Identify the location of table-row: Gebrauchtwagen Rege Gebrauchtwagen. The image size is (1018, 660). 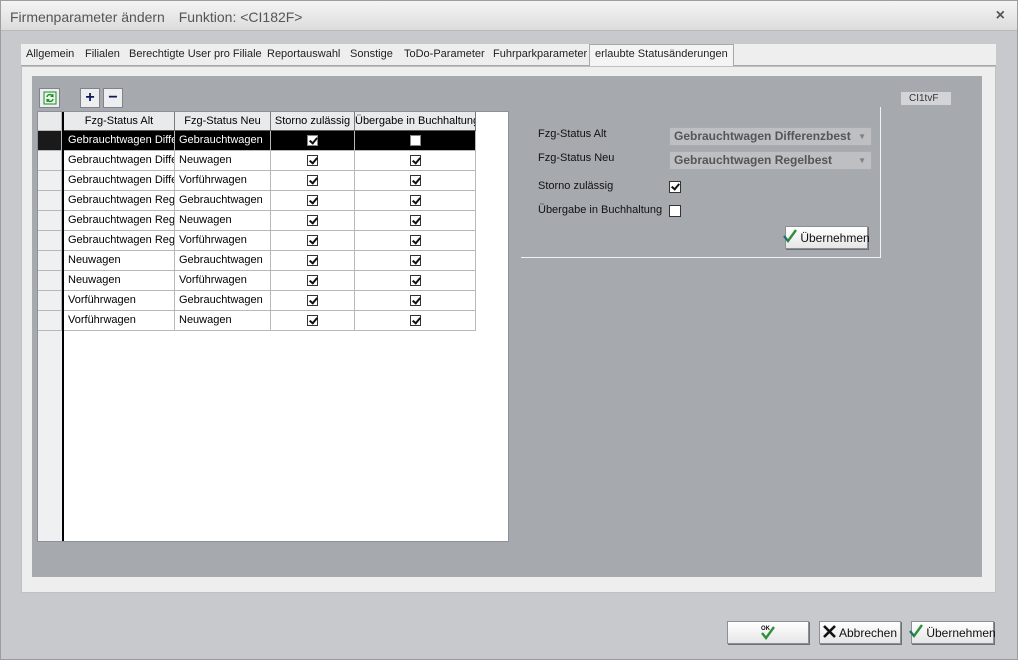
(270, 201).